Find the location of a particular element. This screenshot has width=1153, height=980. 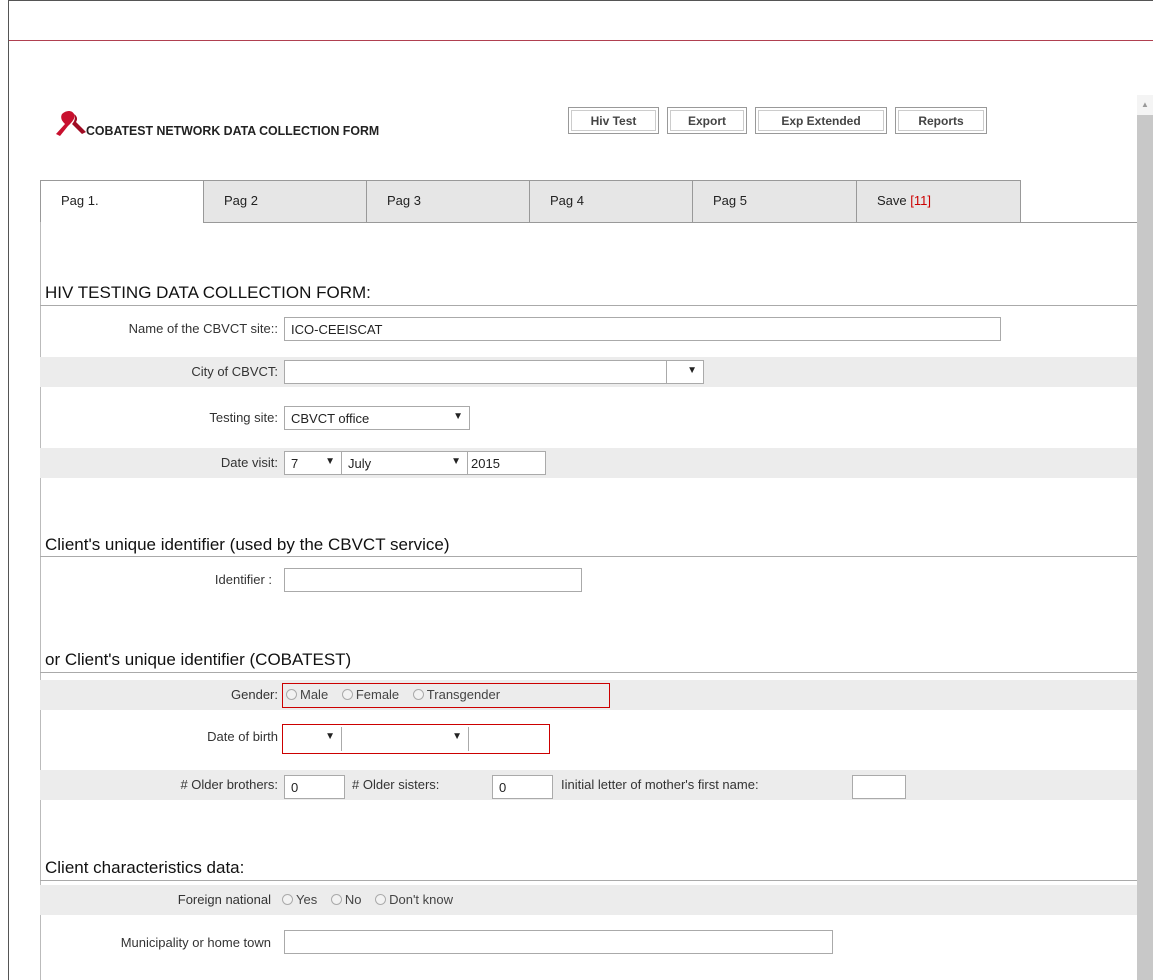

dob-row: Date of birth ▼ ▼ is located at coordinates (588, 738).